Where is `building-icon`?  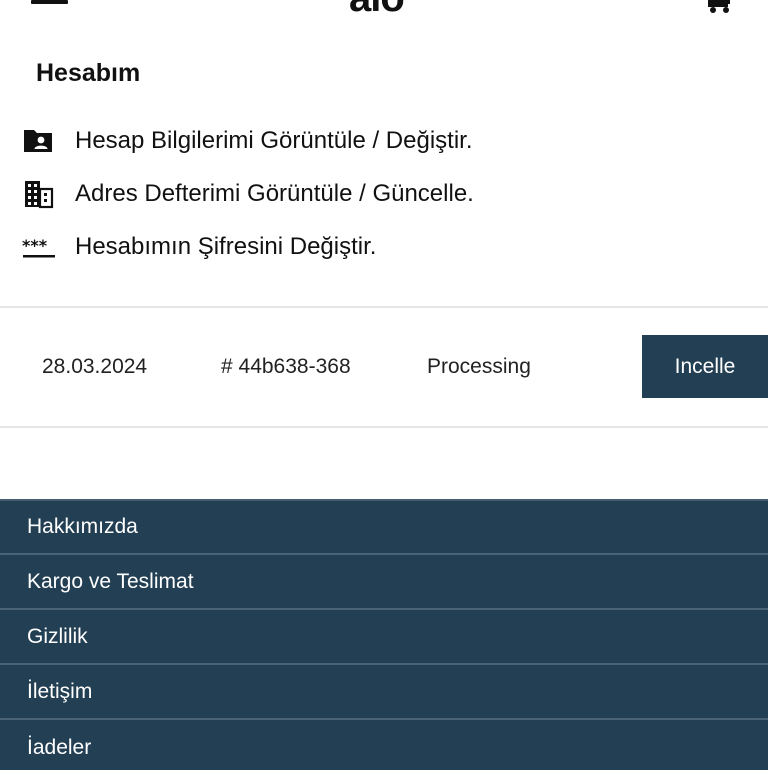
building-icon is located at coordinates (39, 194).